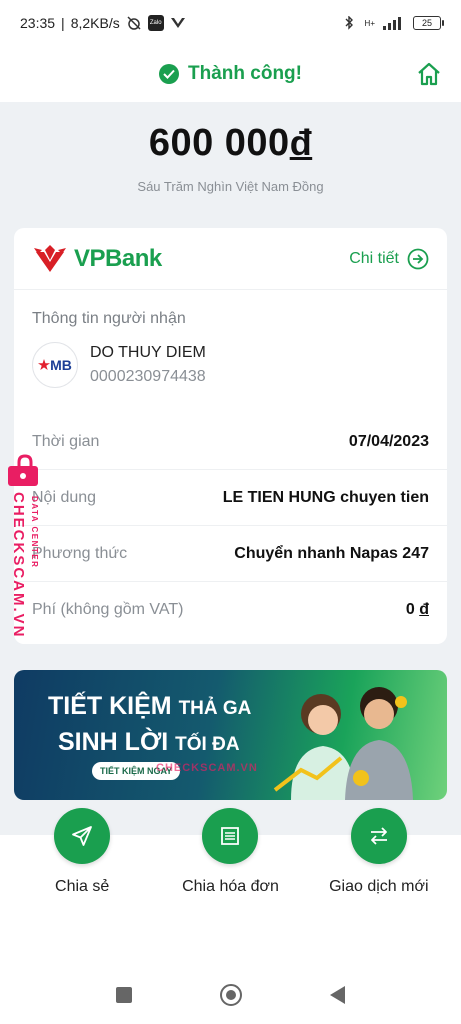  I want to click on amount-currency: đ, so click(301, 142).